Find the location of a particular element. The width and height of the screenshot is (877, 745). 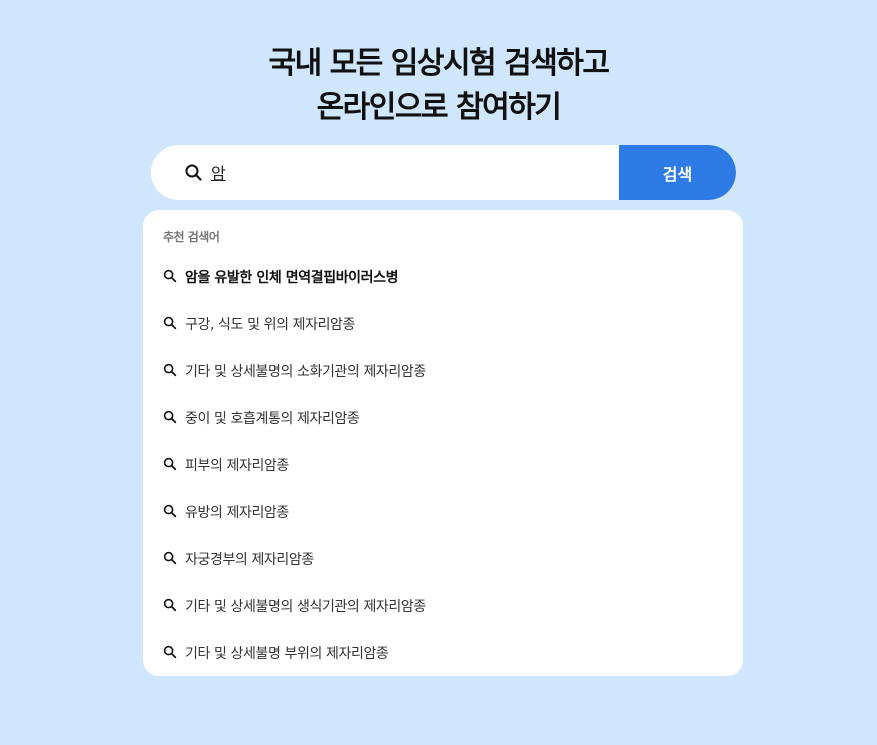

suggestion-label: 기타 및 상세불명의 소화기관의 제자리암종 is located at coordinates (305, 372).